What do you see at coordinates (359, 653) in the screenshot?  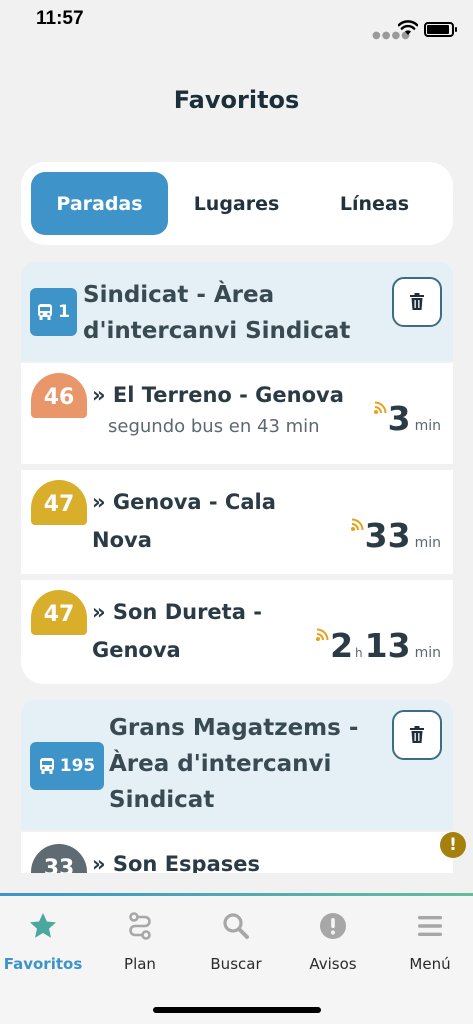 I see `eta-hour-unit: h` at bounding box center [359, 653].